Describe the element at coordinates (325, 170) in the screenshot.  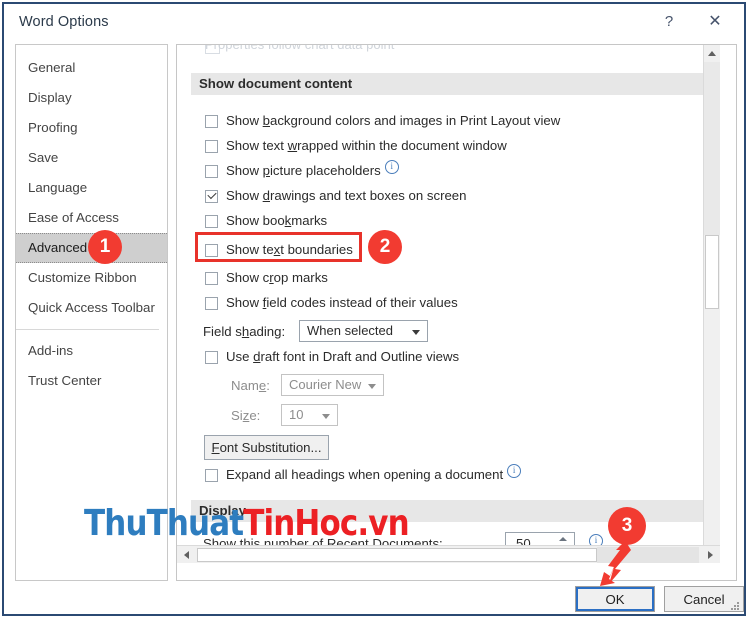
I see `label-text-post: icture placeholders` at that location.